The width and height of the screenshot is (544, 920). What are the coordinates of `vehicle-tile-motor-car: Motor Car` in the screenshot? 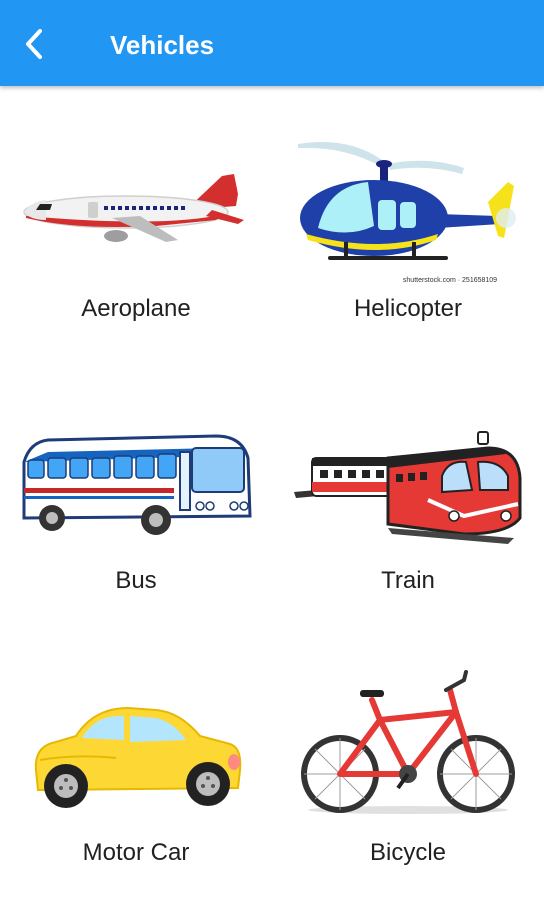 It's located at (136, 766).